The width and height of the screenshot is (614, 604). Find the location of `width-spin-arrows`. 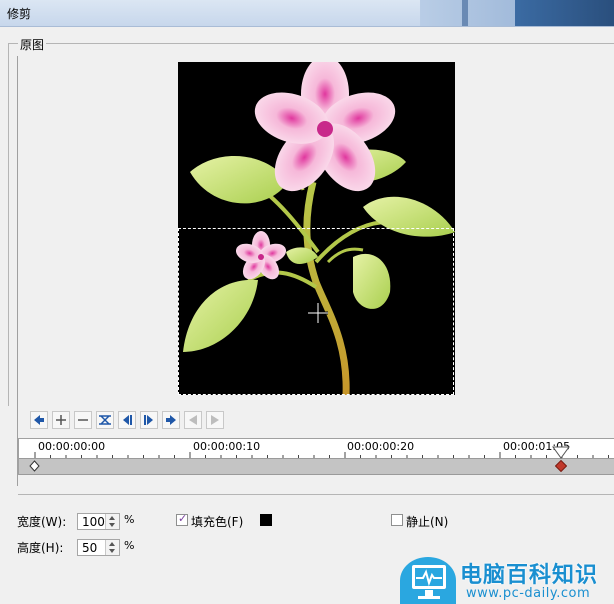

width-spin-arrows is located at coordinates (112, 521).